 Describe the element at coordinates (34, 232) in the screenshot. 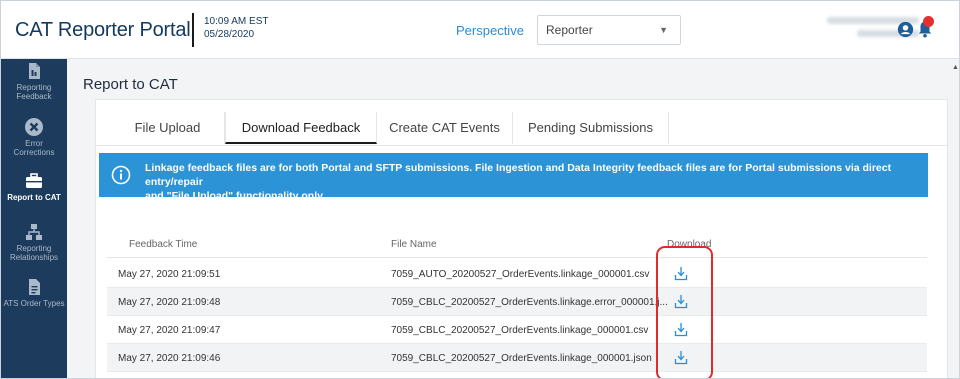

I see `hierarchy-icon` at that location.